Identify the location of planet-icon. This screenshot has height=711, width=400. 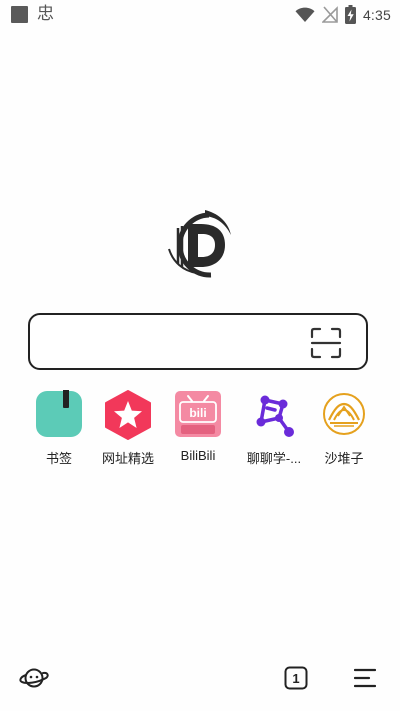
(34, 679).